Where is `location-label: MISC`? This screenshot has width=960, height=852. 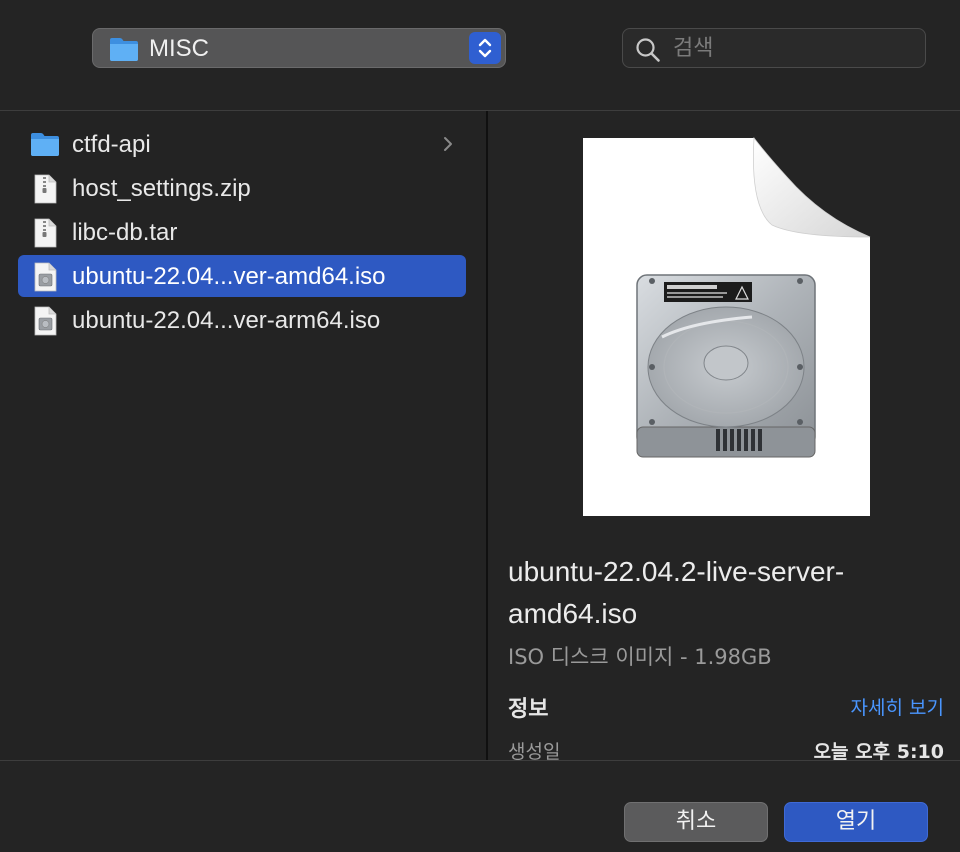 location-label: MISC is located at coordinates (179, 48).